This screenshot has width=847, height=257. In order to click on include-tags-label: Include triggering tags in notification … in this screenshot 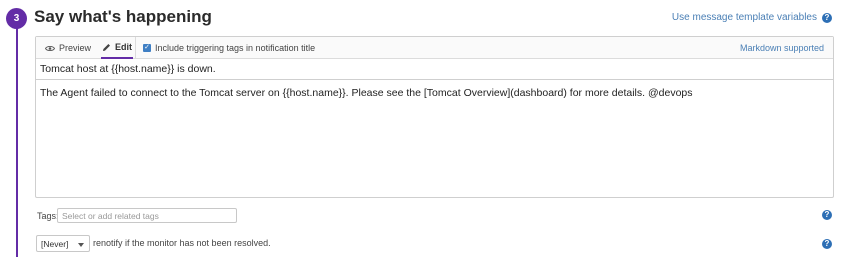, I will do `click(235, 48)`.